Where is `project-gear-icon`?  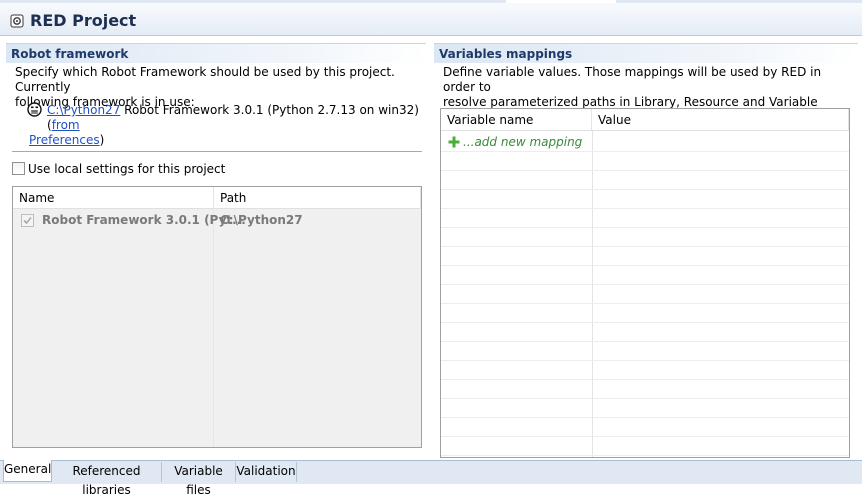 project-gear-icon is located at coordinates (17, 21).